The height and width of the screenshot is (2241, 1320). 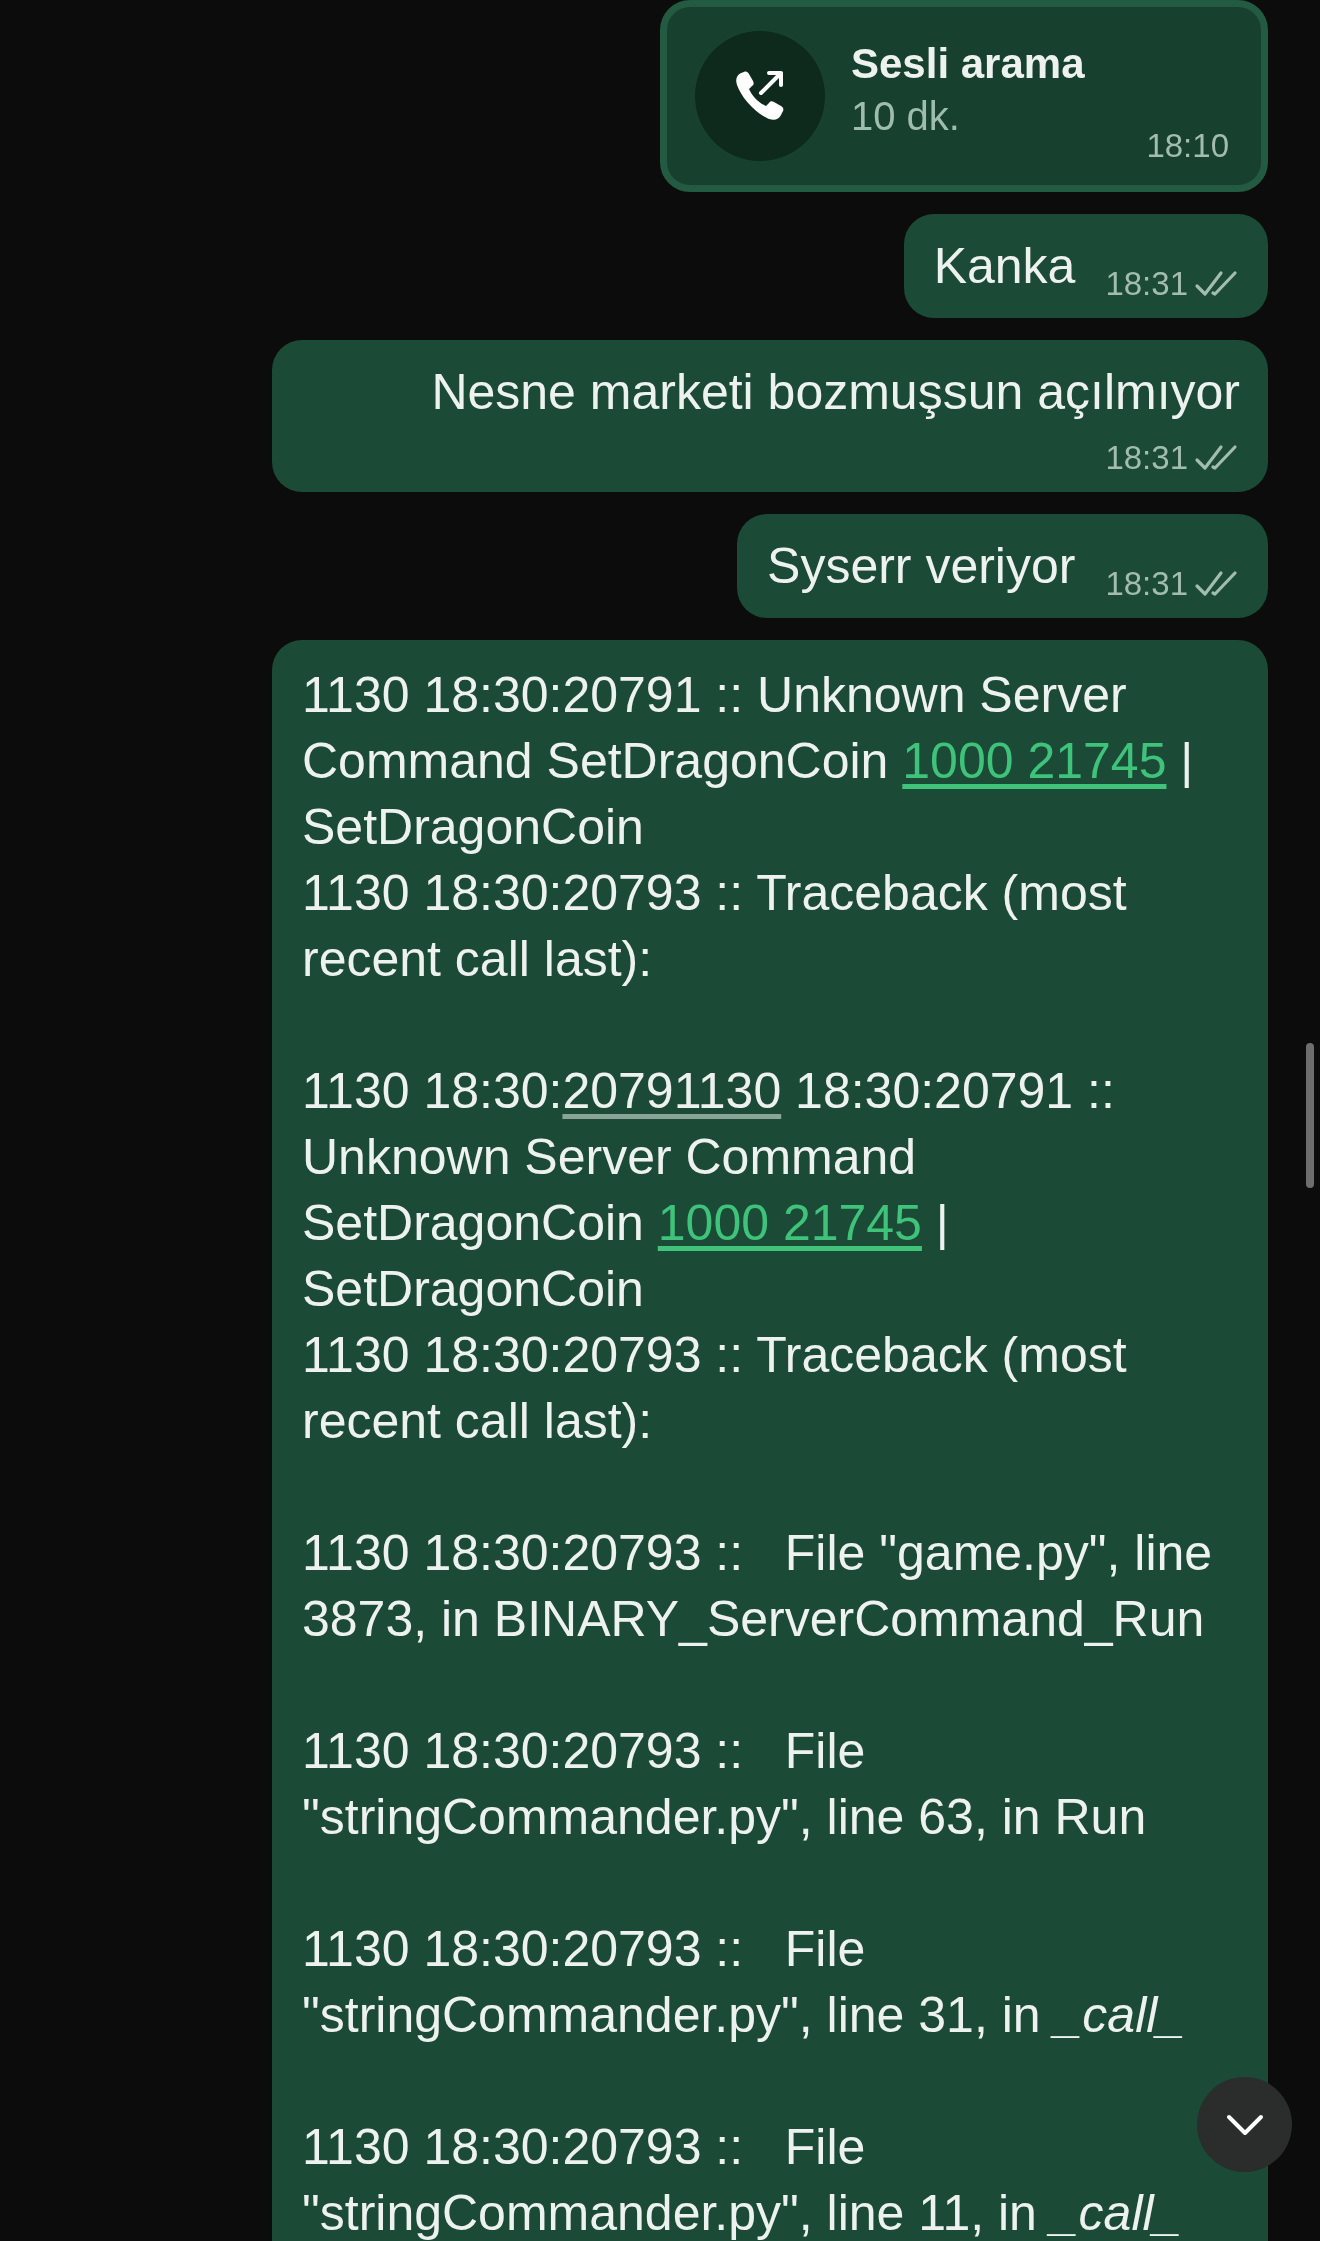 I want to click on log-line: 1130 18:30:20793 :: File "stringCommander.py", line 63, in Run, so click(x=725, y=1784).